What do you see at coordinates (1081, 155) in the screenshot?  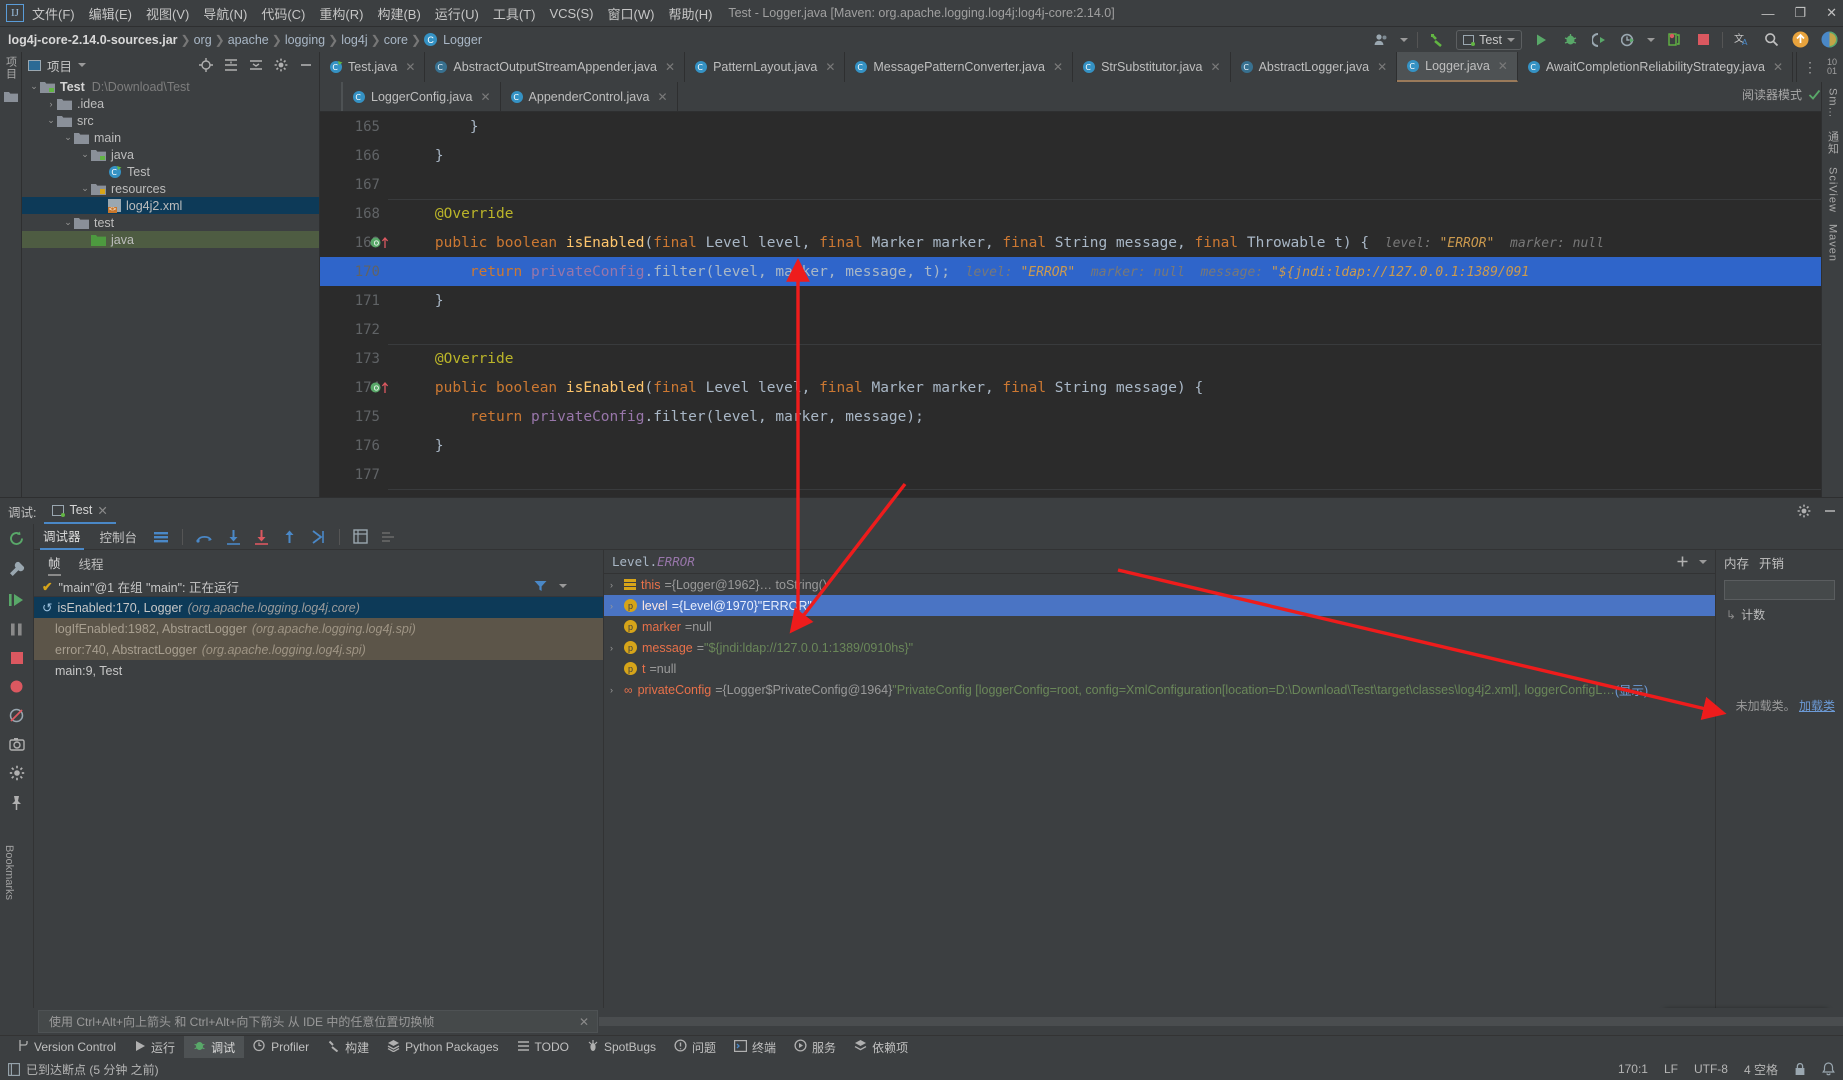 I see `code-line: 166 }` at bounding box center [1081, 155].